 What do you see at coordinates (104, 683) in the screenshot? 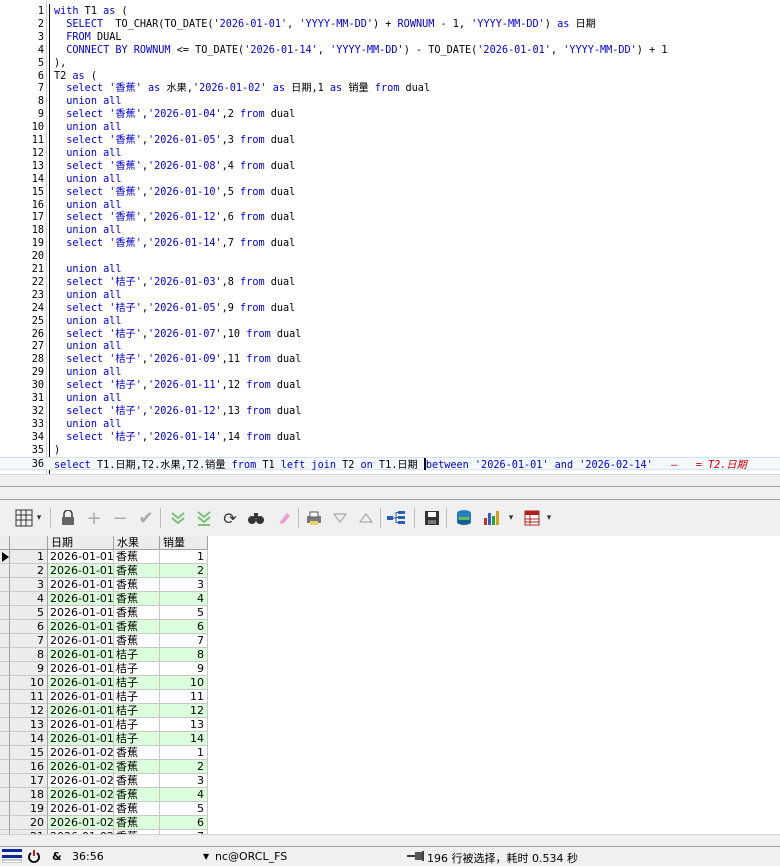
I see `table-row: 10 2026-01-01 桔子 10` at bounding box center [104, 683].